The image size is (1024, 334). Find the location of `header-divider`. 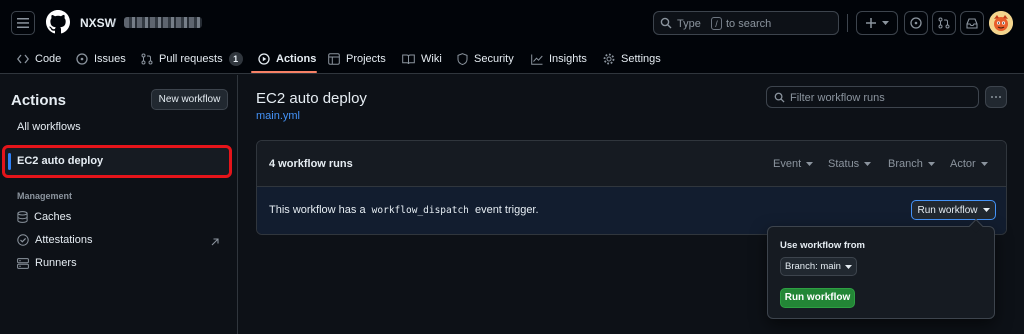

header-divider is located at coordinates (847, 23).